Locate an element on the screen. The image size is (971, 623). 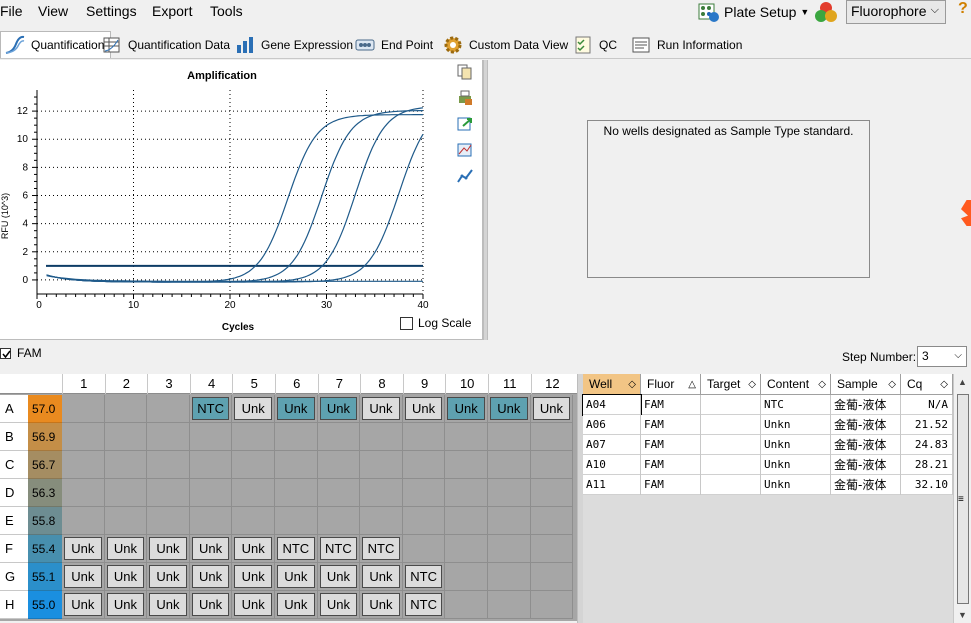
step-number-select: 3 ⌵ is located at coordinates (942, 356).